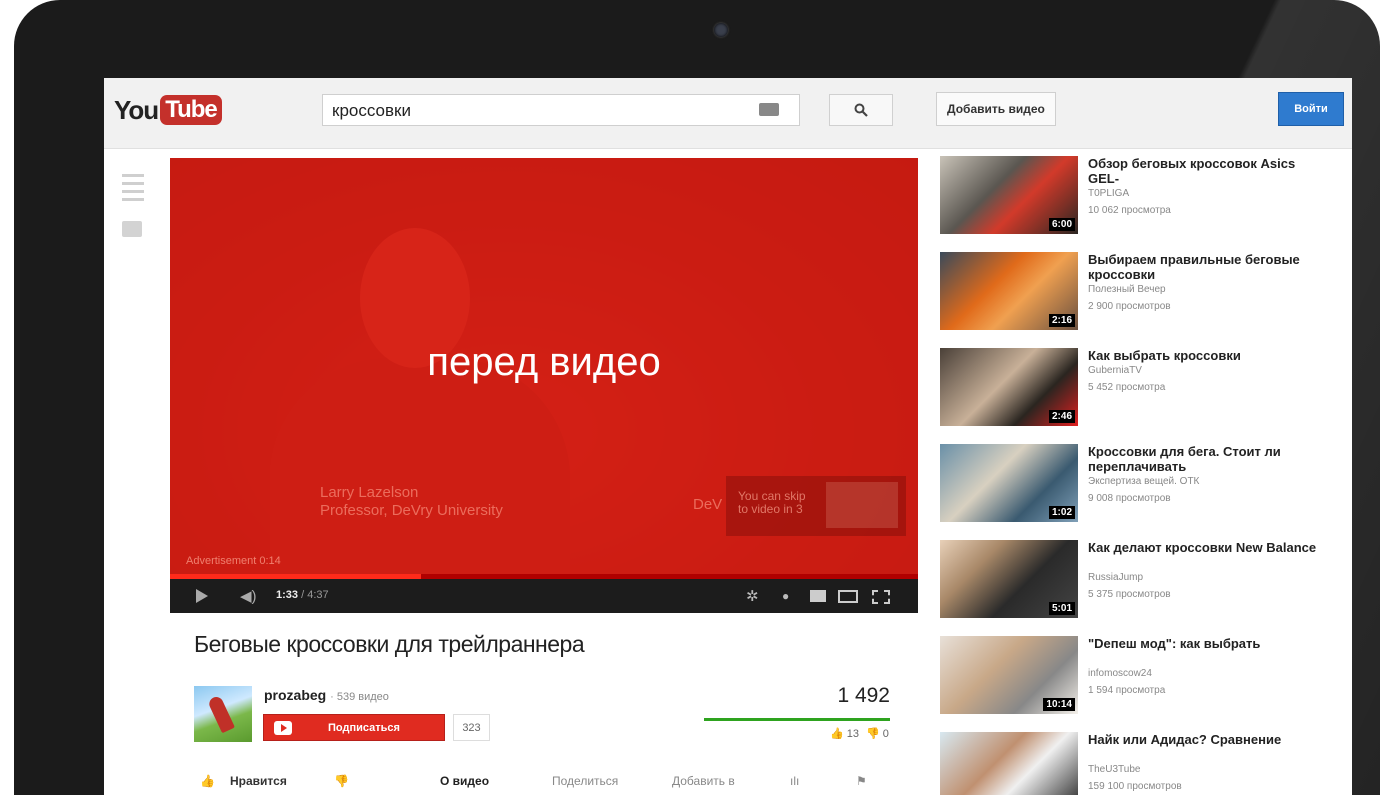  Describe the element at coordinates (1061, 320) in the screenshot. I see `duration-badge: 2:16` at that location.